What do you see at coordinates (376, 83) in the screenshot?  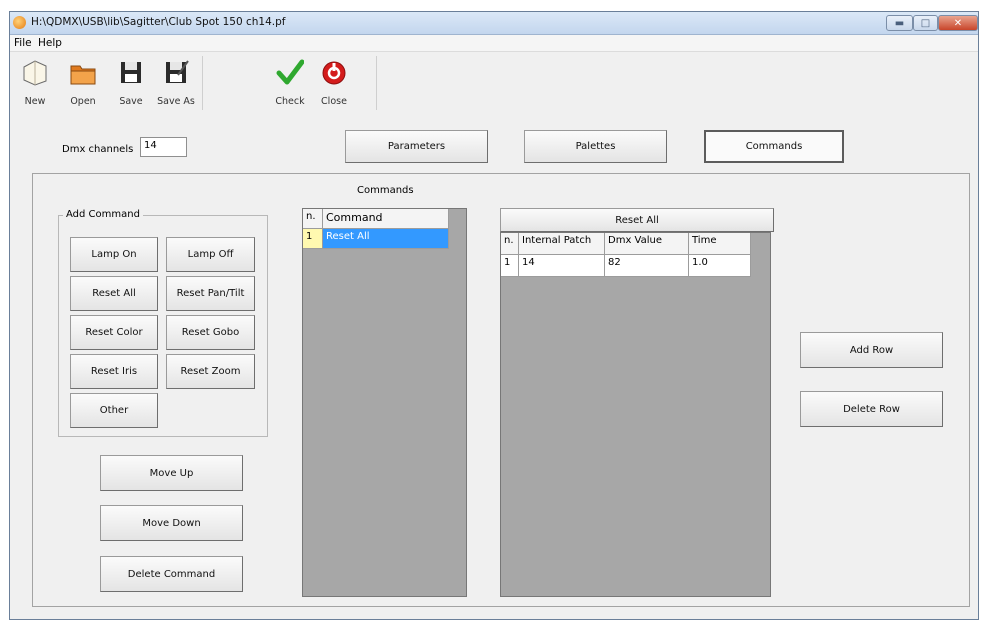 I see `toolbar-end-separator` at bounding box center [376, 83].